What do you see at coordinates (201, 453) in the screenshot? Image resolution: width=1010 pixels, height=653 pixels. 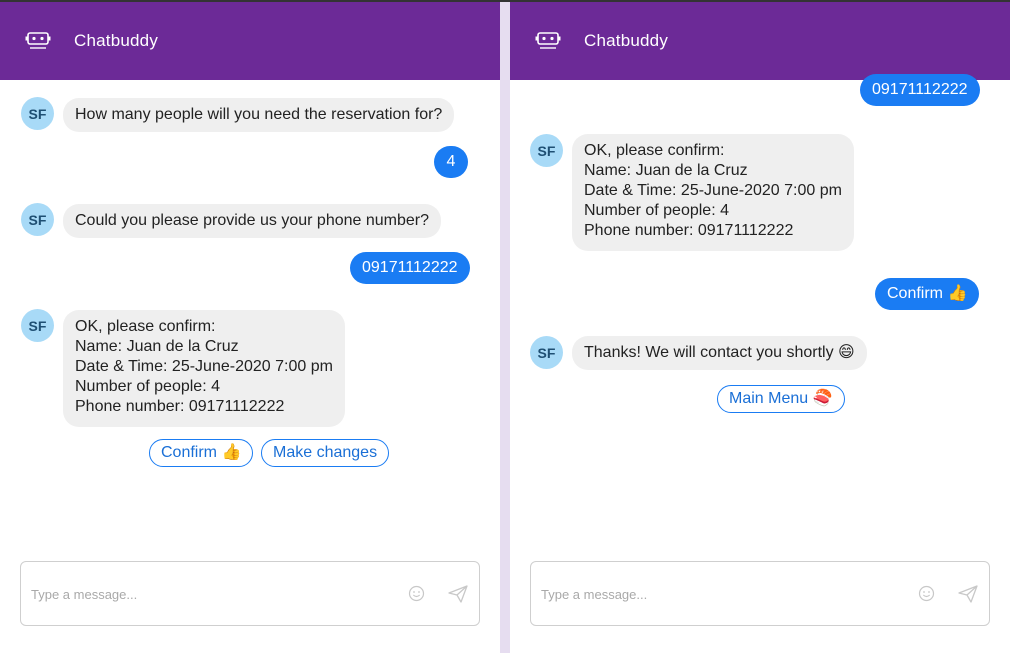 I see `quick-reply-confirm-button: Confirm 👍` at bounding box center [201, 453].